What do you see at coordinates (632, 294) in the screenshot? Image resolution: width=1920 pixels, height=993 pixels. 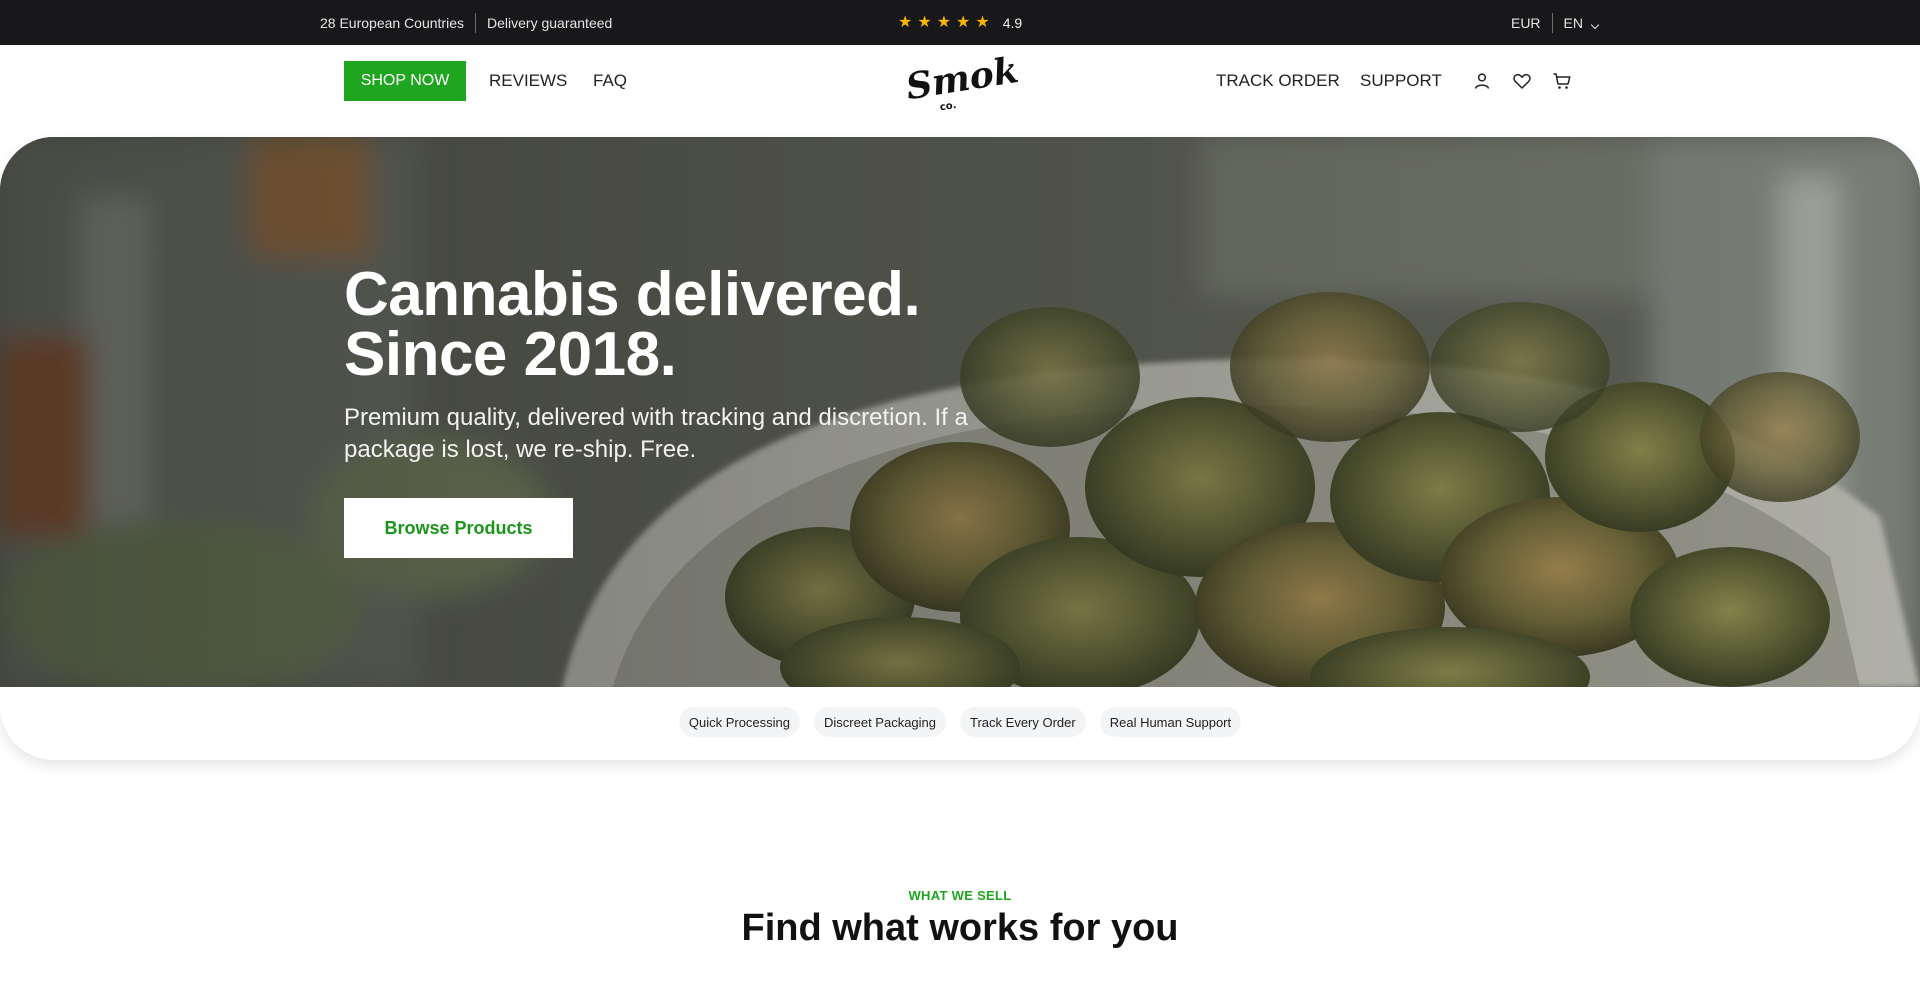 I see `hero-title-line-1: Cannabis delivered.` at bounding box center [632, 294].